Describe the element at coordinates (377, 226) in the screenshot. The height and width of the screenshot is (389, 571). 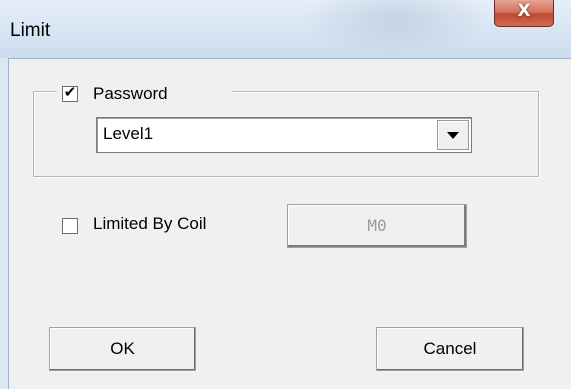
I see `coil-address-button: M0` at that location.